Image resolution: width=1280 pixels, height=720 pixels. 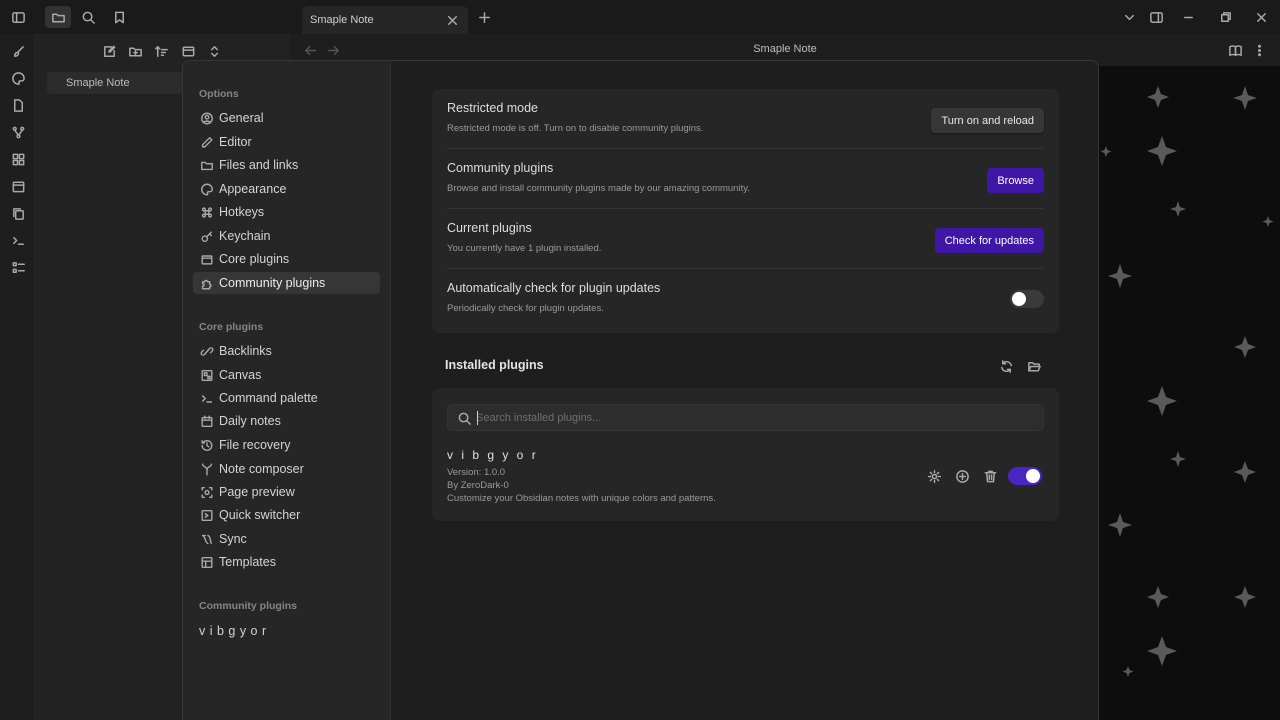 What do you see at coordinates (286, 562) in the screenshot?
I see `nav-item-templates: Templates` at bounding box center [286, 562].